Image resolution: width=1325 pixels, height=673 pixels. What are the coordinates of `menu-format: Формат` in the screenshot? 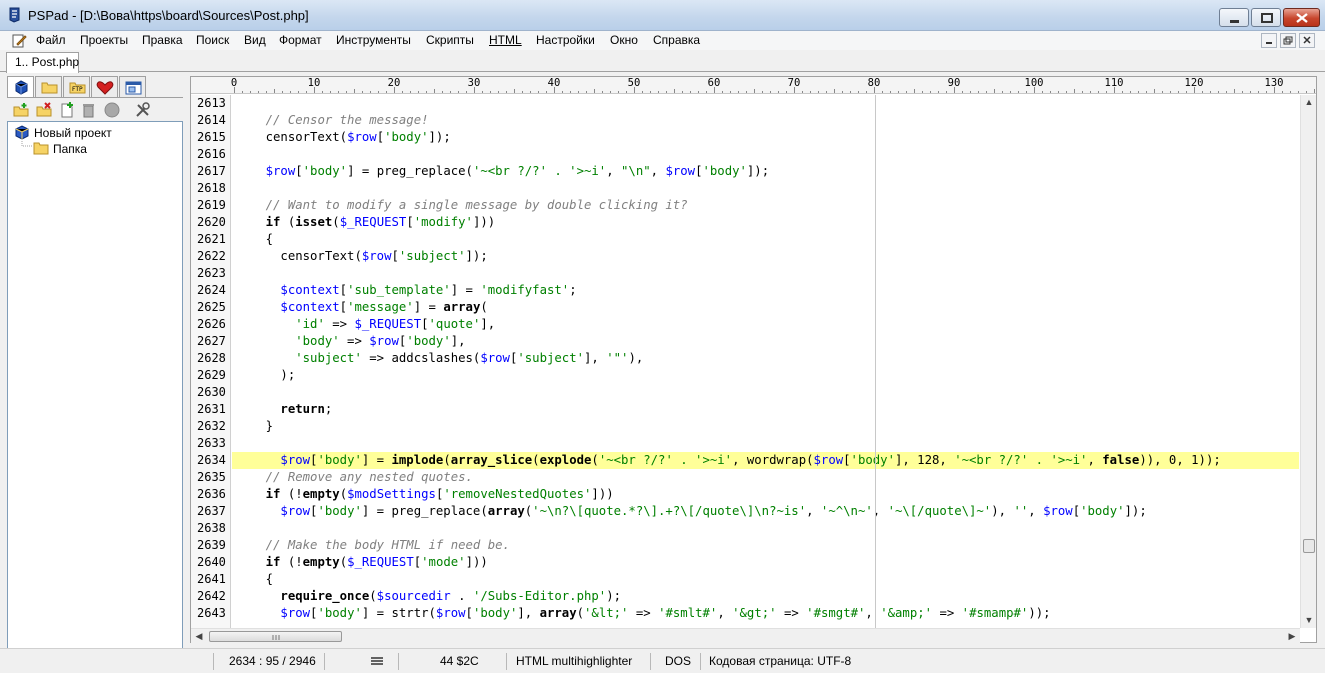 It's located at (300, 40).